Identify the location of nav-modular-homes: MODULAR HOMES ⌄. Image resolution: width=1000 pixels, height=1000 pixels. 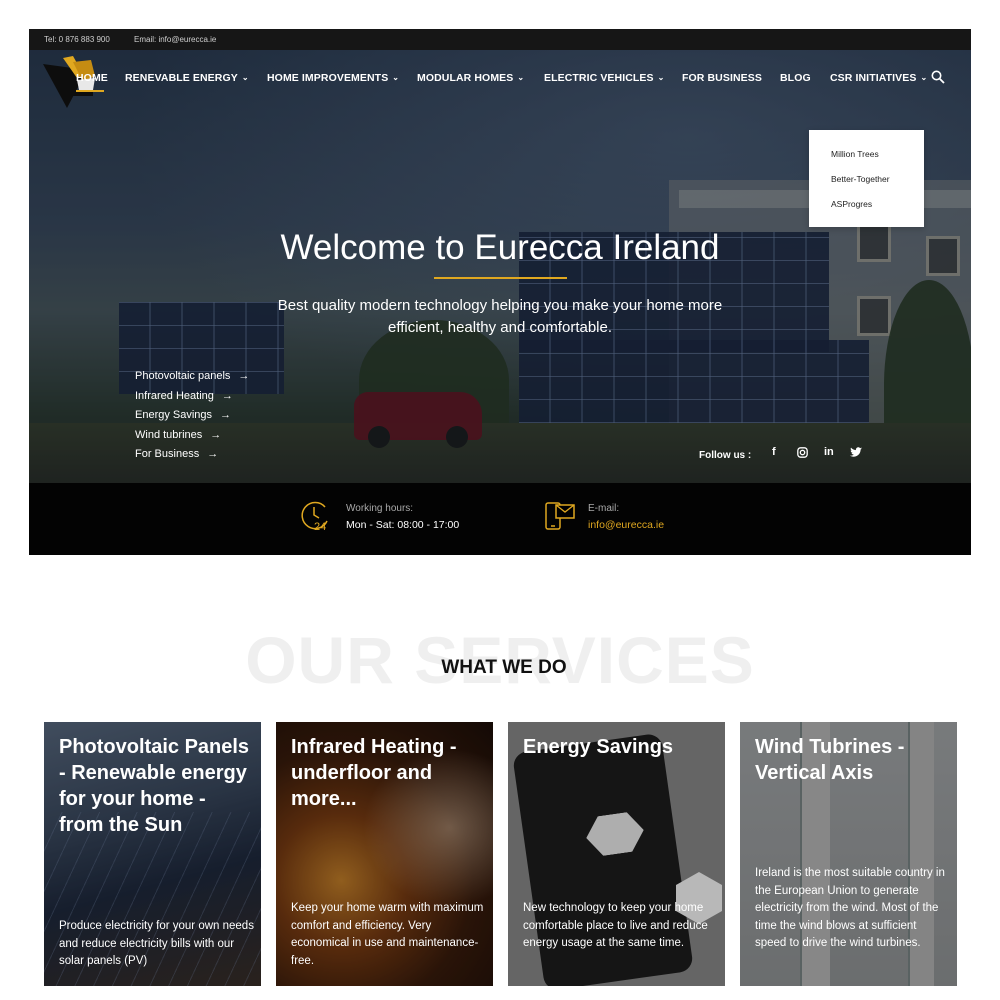
(470, 78).